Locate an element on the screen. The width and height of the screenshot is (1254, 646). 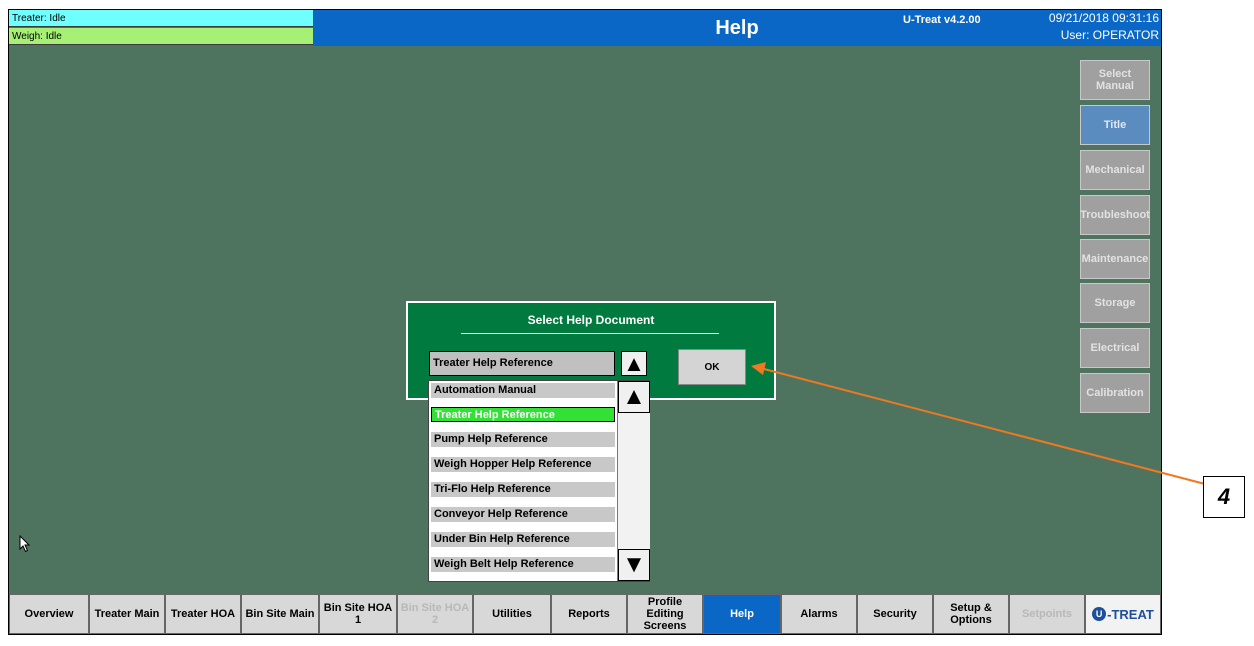
help-document-select: Treater Help Reference is located at coordinates (522, 363).